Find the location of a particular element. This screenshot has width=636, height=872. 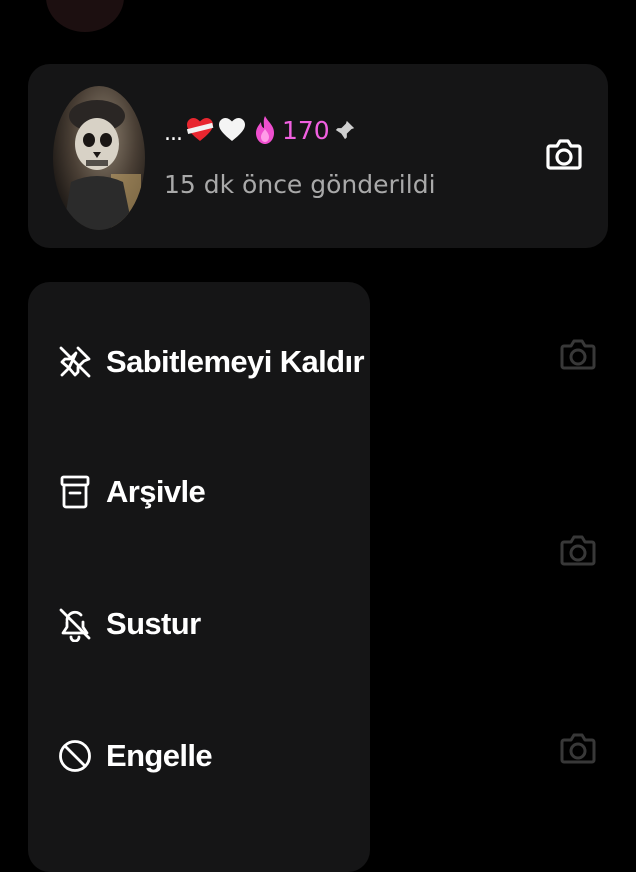

streak-count: 170 is located at coordinates (305, 130).